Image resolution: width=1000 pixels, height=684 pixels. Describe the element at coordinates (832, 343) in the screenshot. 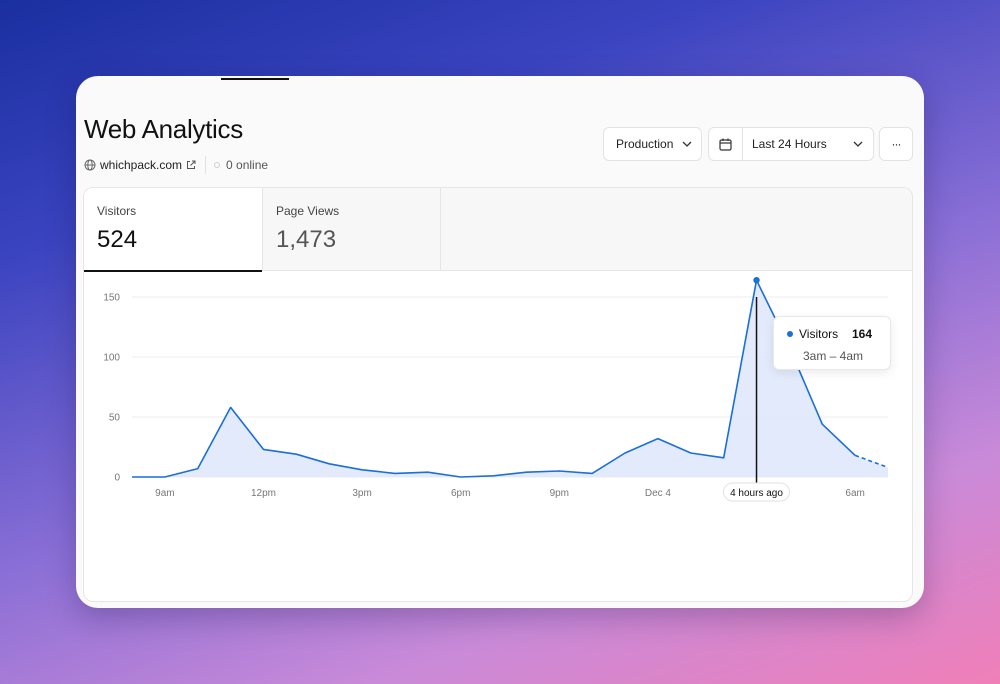

I see `chart-tooltip: Visitors 164 3am – 4am` at that location.